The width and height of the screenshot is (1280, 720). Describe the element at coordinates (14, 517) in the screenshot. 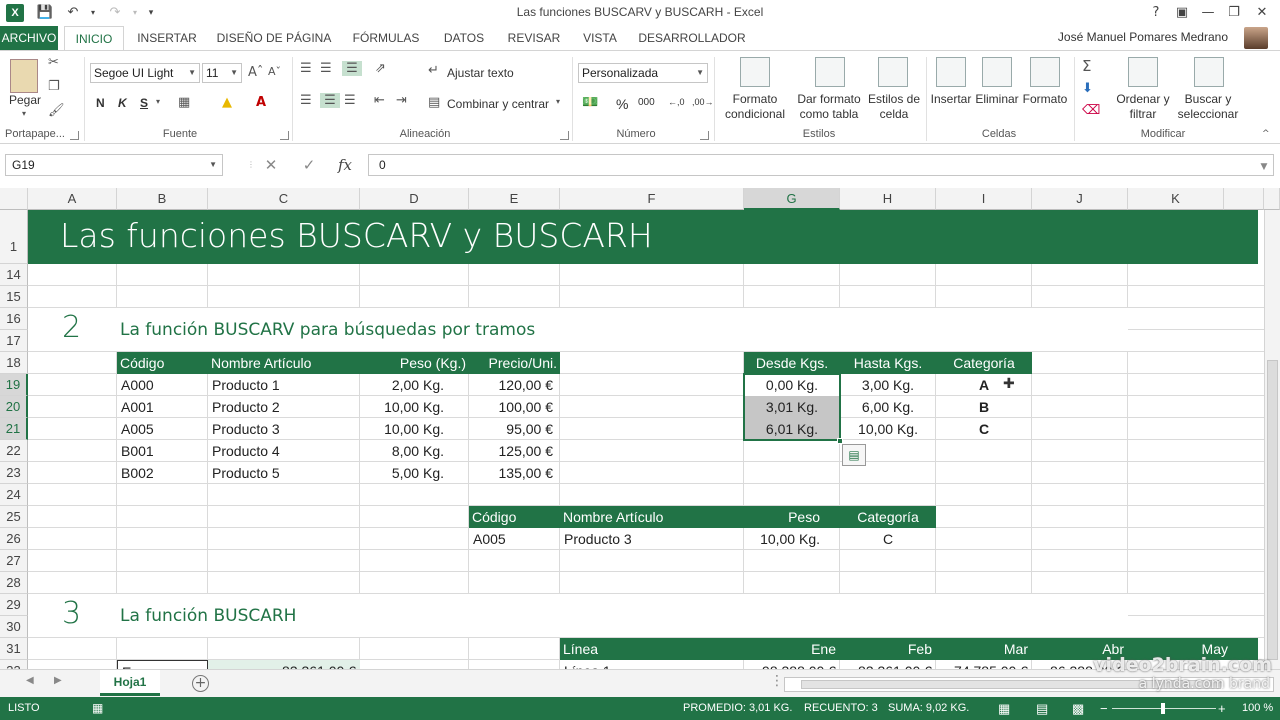

I see `row-header-25: 25` at that location.